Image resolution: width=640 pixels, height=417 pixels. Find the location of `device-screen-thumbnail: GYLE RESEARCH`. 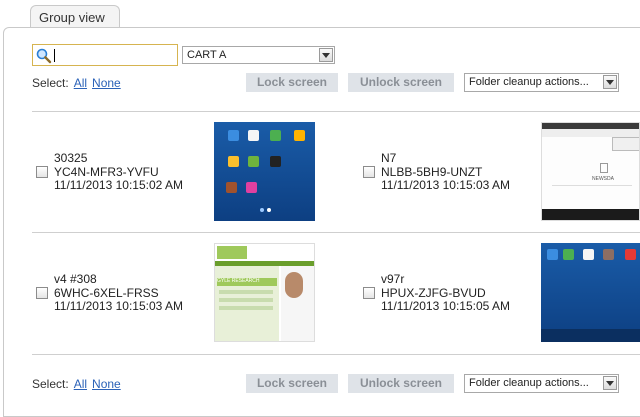

device-screen-thumbnail: GYLE RESEARCH is located at coordinates (264, 292).